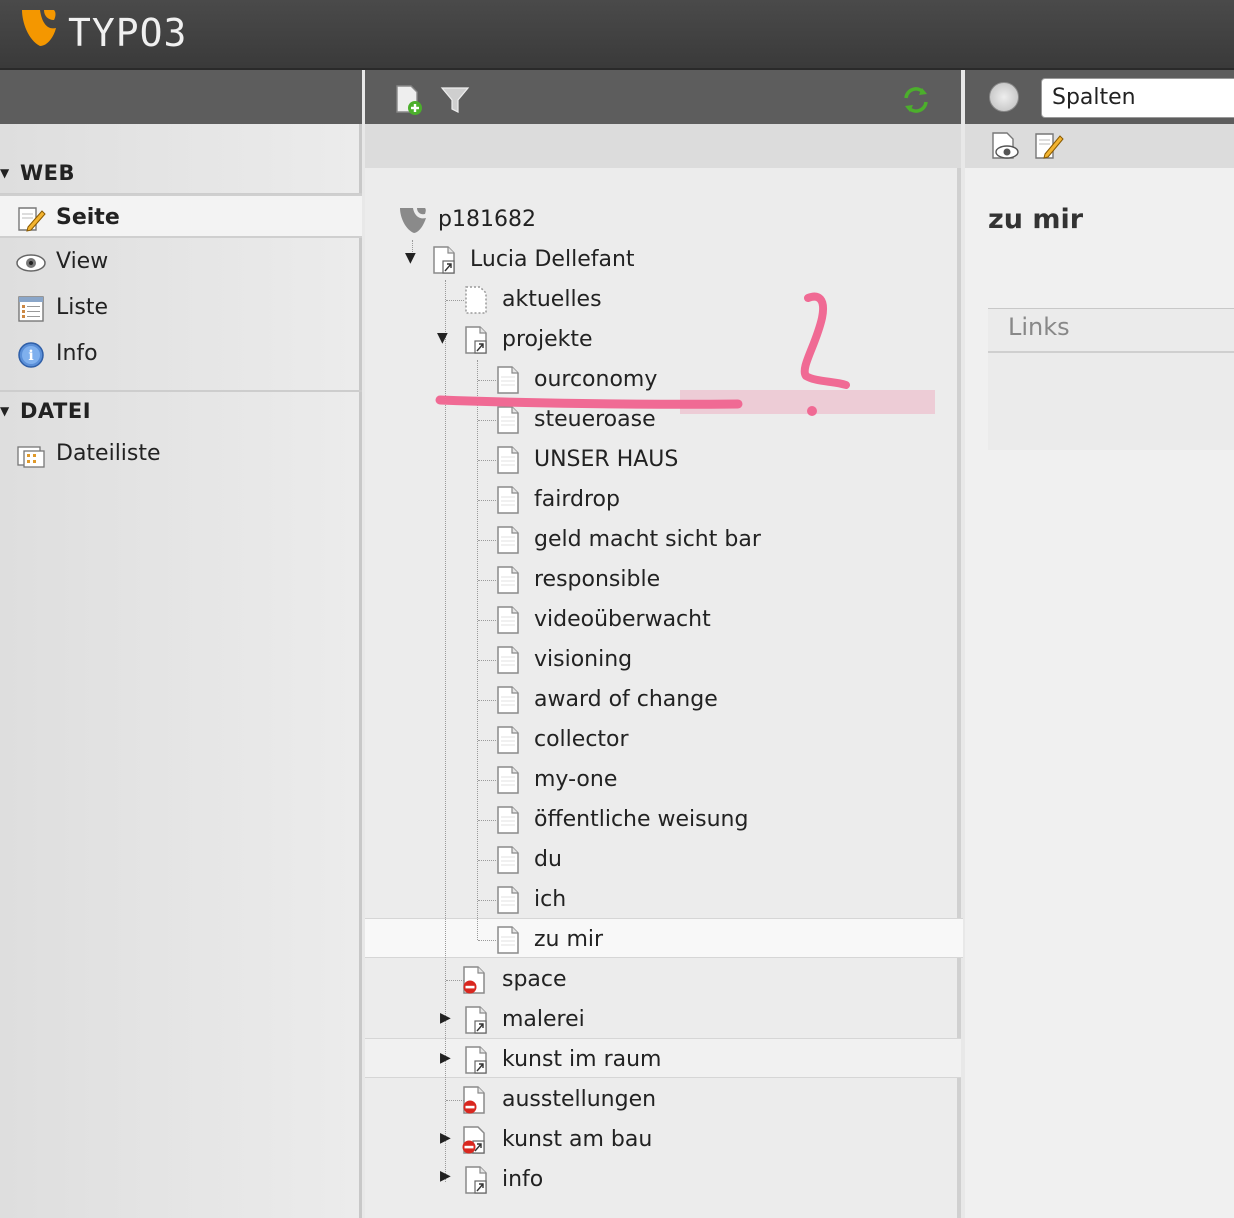 This screenshot has width=1234, height=1218. I want to click on module-item-label: Seite, so click(88, 217).